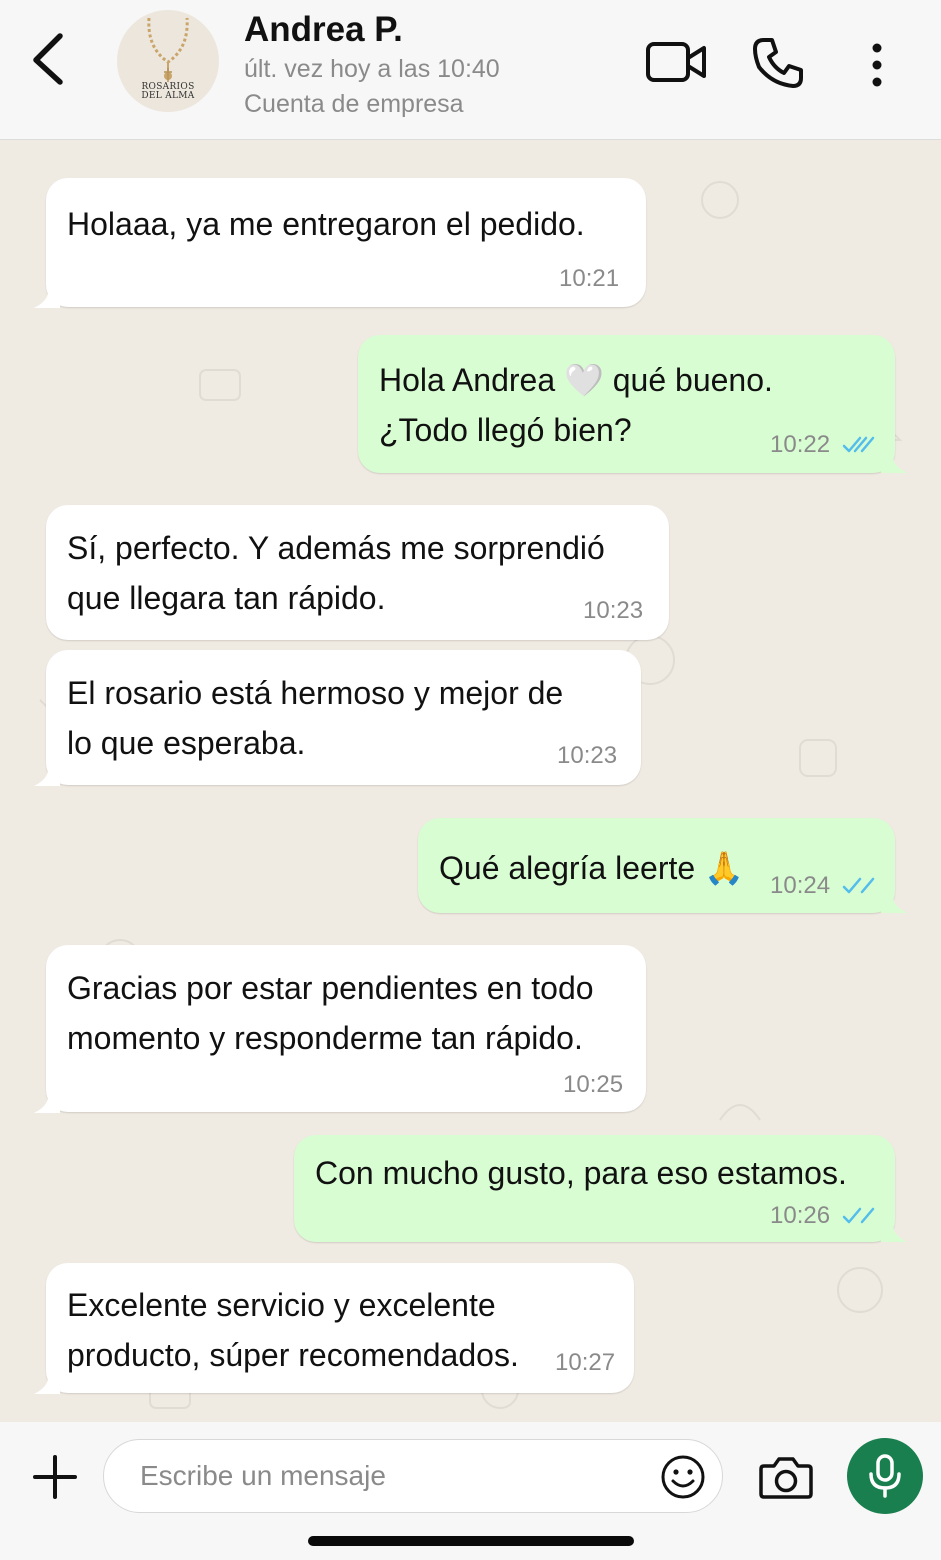 This screenshot has height=1560, width=941. I want to click on video-camera-icon, so click(676, 62).